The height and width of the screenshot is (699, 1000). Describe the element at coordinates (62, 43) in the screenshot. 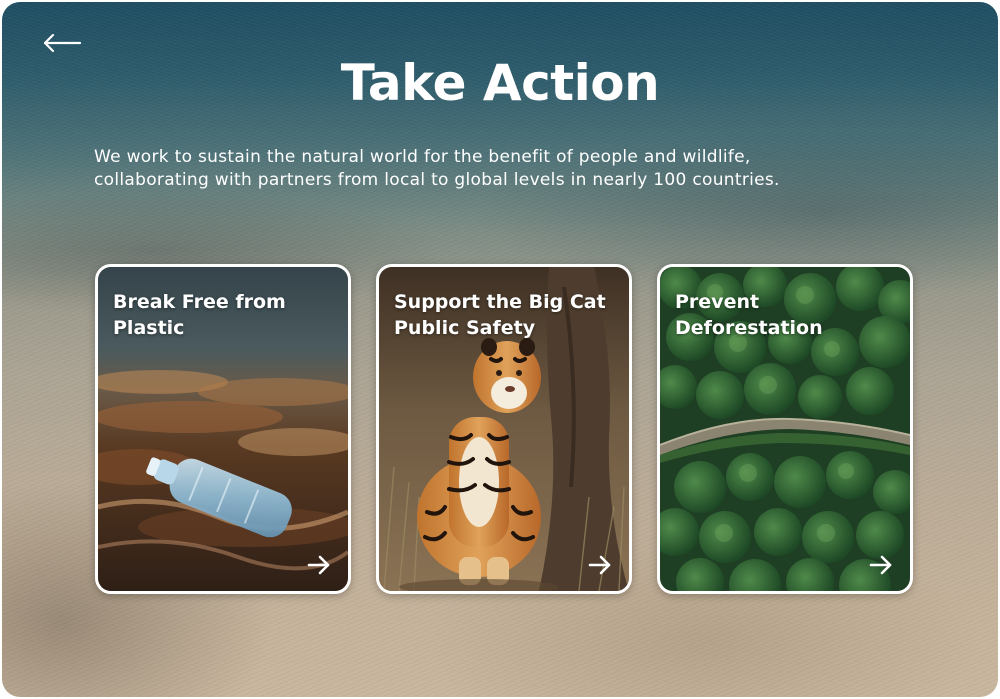

I see `arrow-left-icon` at that location.